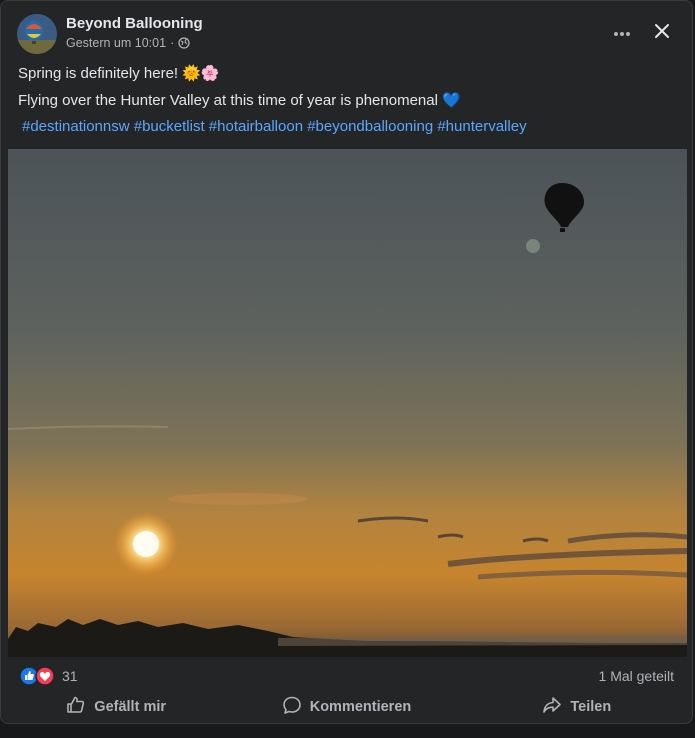 The height and width of the screenshot is (738, 695). What do you see at coordinates (169, 126) in the screenshot?
I see `hashtag-bucketlist: #bucketlist` at bounding box center [169, 126].